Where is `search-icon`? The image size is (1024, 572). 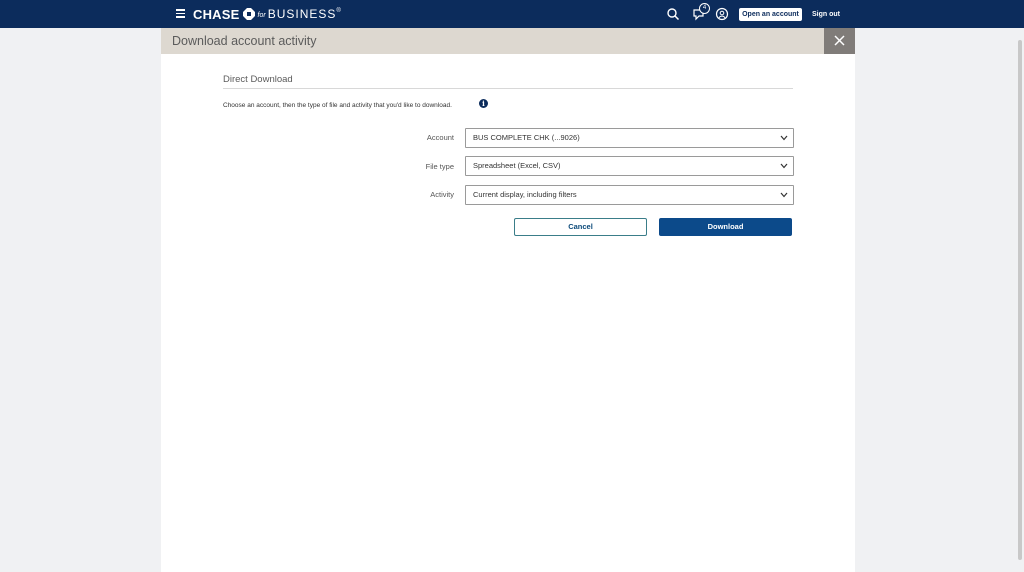
search-icon is located at coordinates (673, 14).